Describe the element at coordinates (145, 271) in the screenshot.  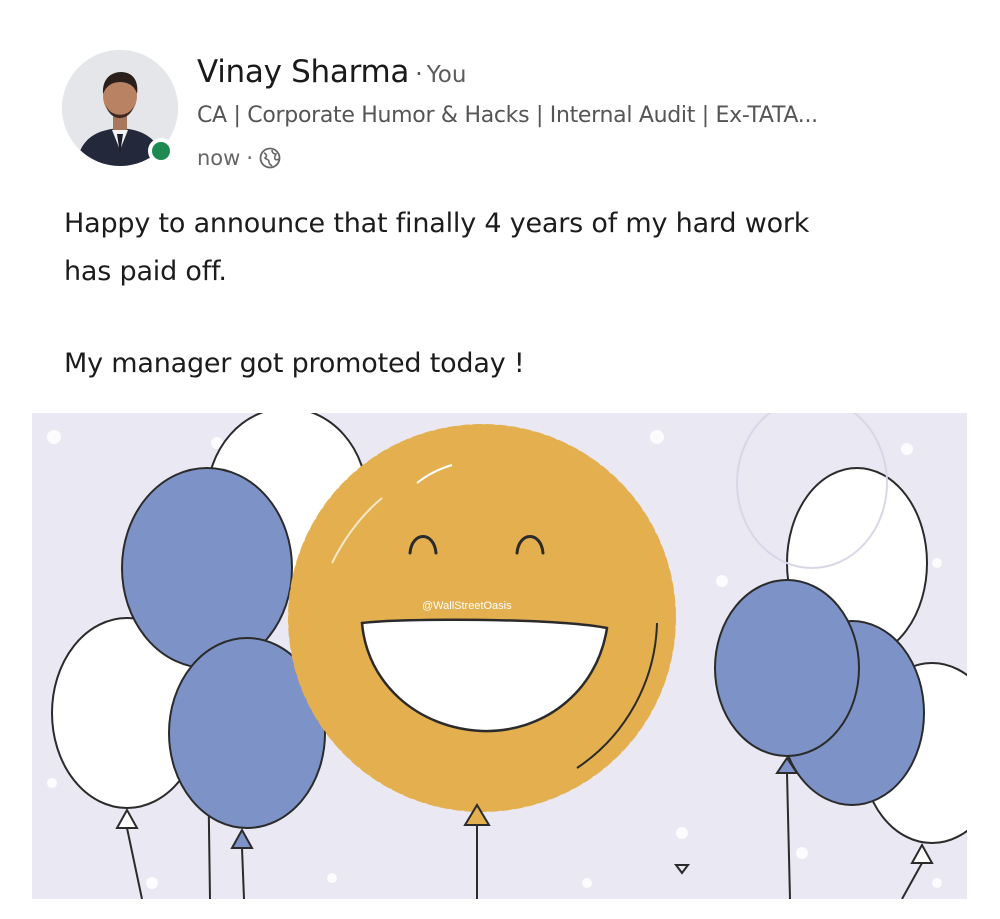
I see `post-text-line-2: has paid off.` at that location.